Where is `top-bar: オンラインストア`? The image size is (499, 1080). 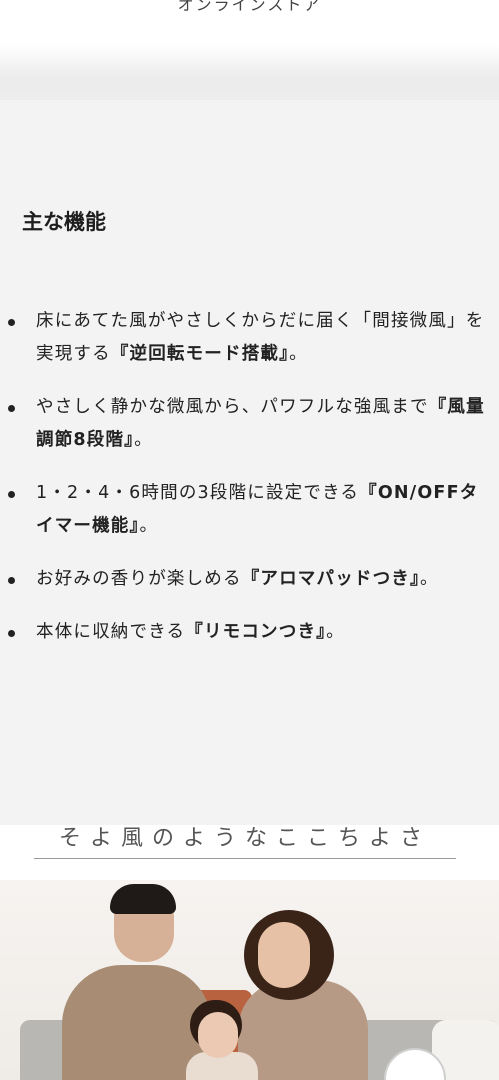 top-bar: オンラインストア is located at coordinates (249, 22).